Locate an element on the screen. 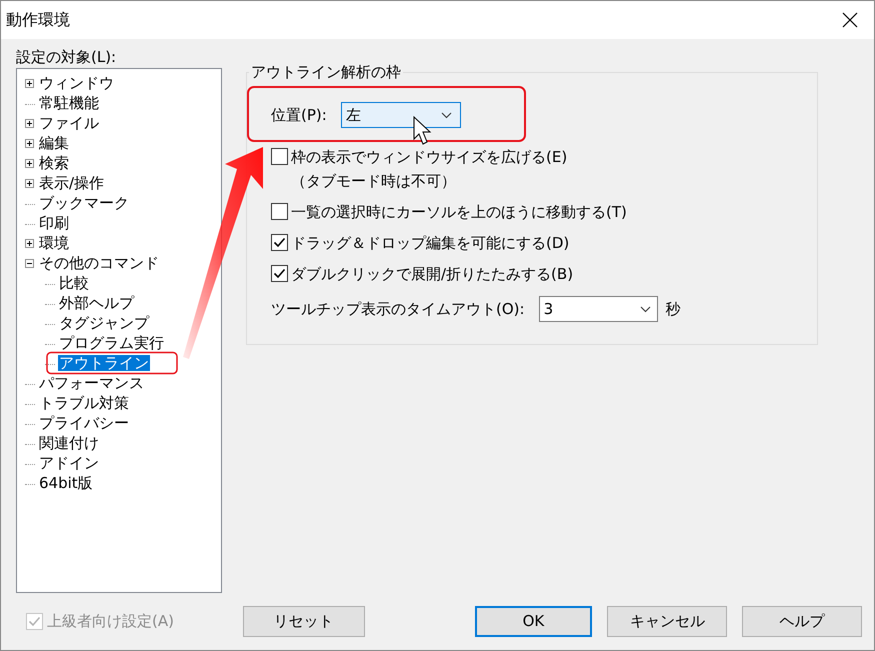 Image resolution: width=875 pixels, height=651 pixels. tree-item: 関連付け is located at coordinates (69, 443).